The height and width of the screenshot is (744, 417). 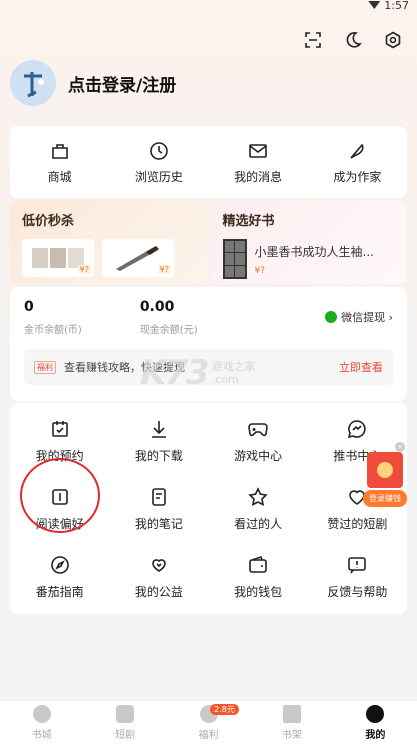 What do you see at coordinates (29, 307) in the screenshot?
I see `gold-balance-value: 0` at bounding box center [29, 307].